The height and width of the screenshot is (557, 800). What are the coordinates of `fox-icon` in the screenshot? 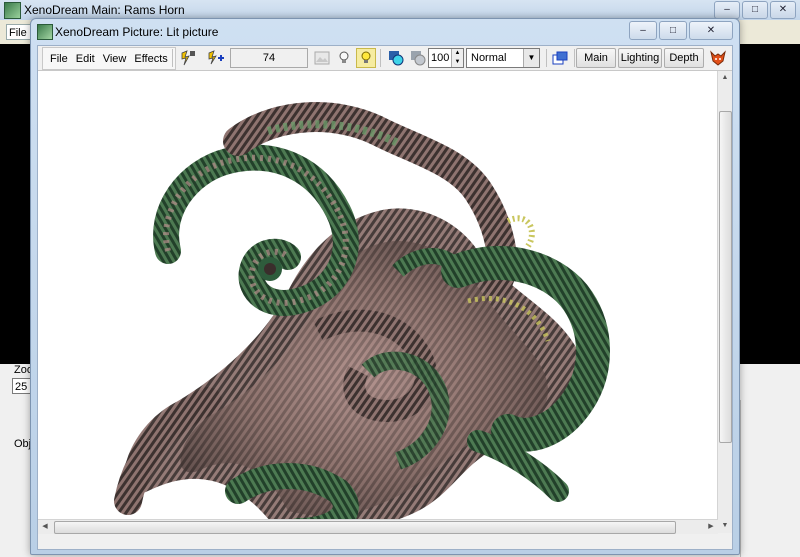 It's located at (718, 58).